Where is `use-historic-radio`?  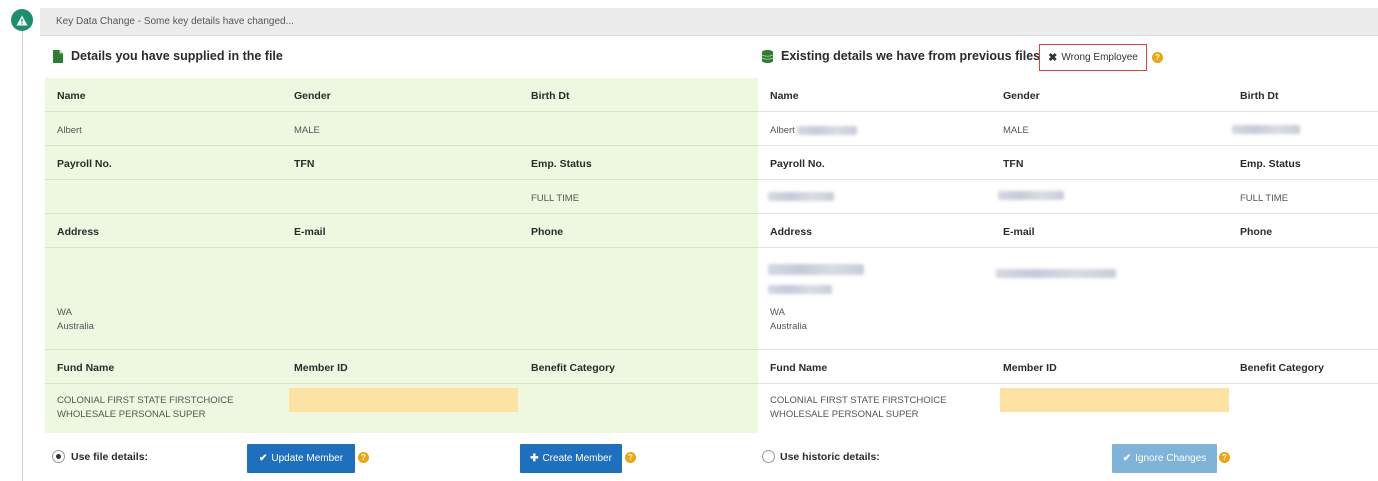 use-historic-radio is located at coordinates (768, 456).